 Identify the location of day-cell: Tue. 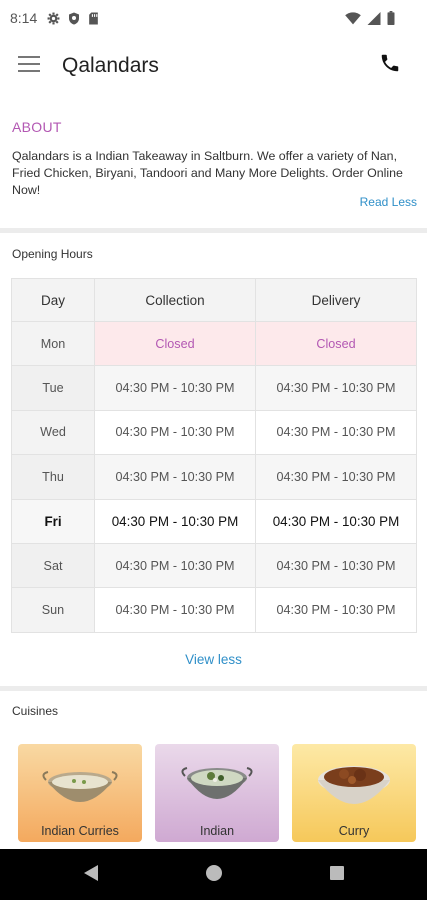
(53, 388).